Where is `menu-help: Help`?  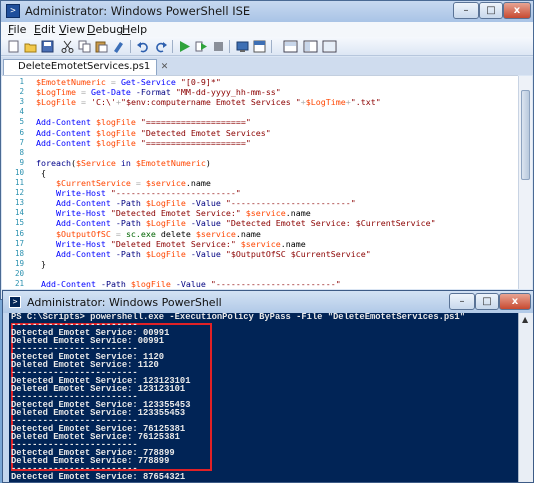
menu-help: Help is located at coordinates (134, 29).